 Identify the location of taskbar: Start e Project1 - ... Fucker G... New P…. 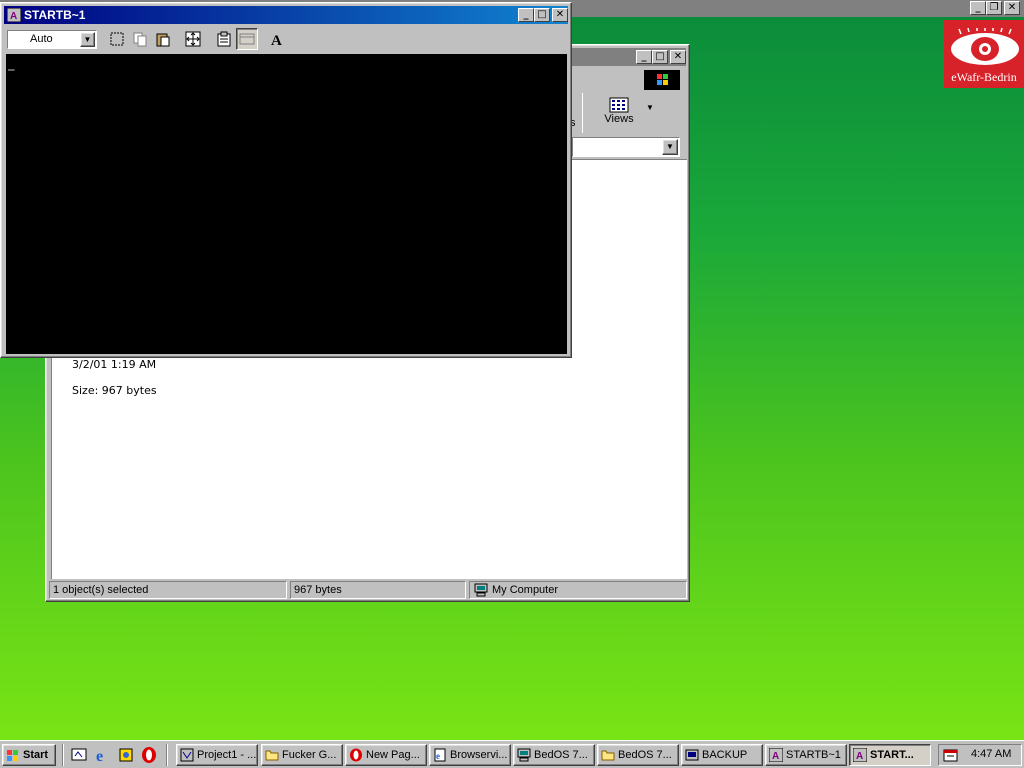
(512, 754).